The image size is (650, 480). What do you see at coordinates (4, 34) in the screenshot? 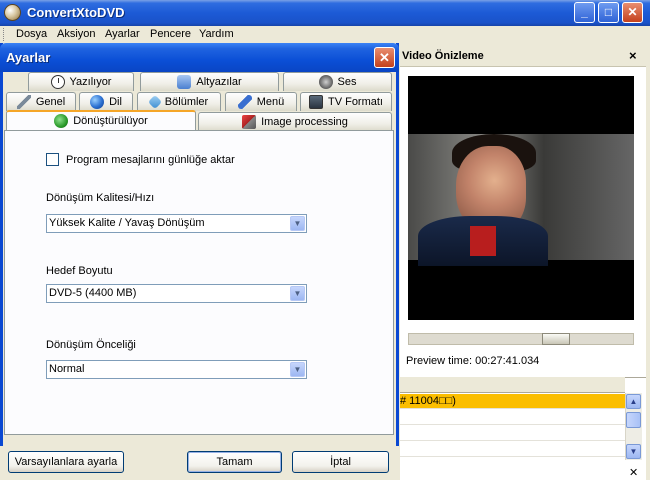
I see `menu-grip` at bounding box center [4, 34].